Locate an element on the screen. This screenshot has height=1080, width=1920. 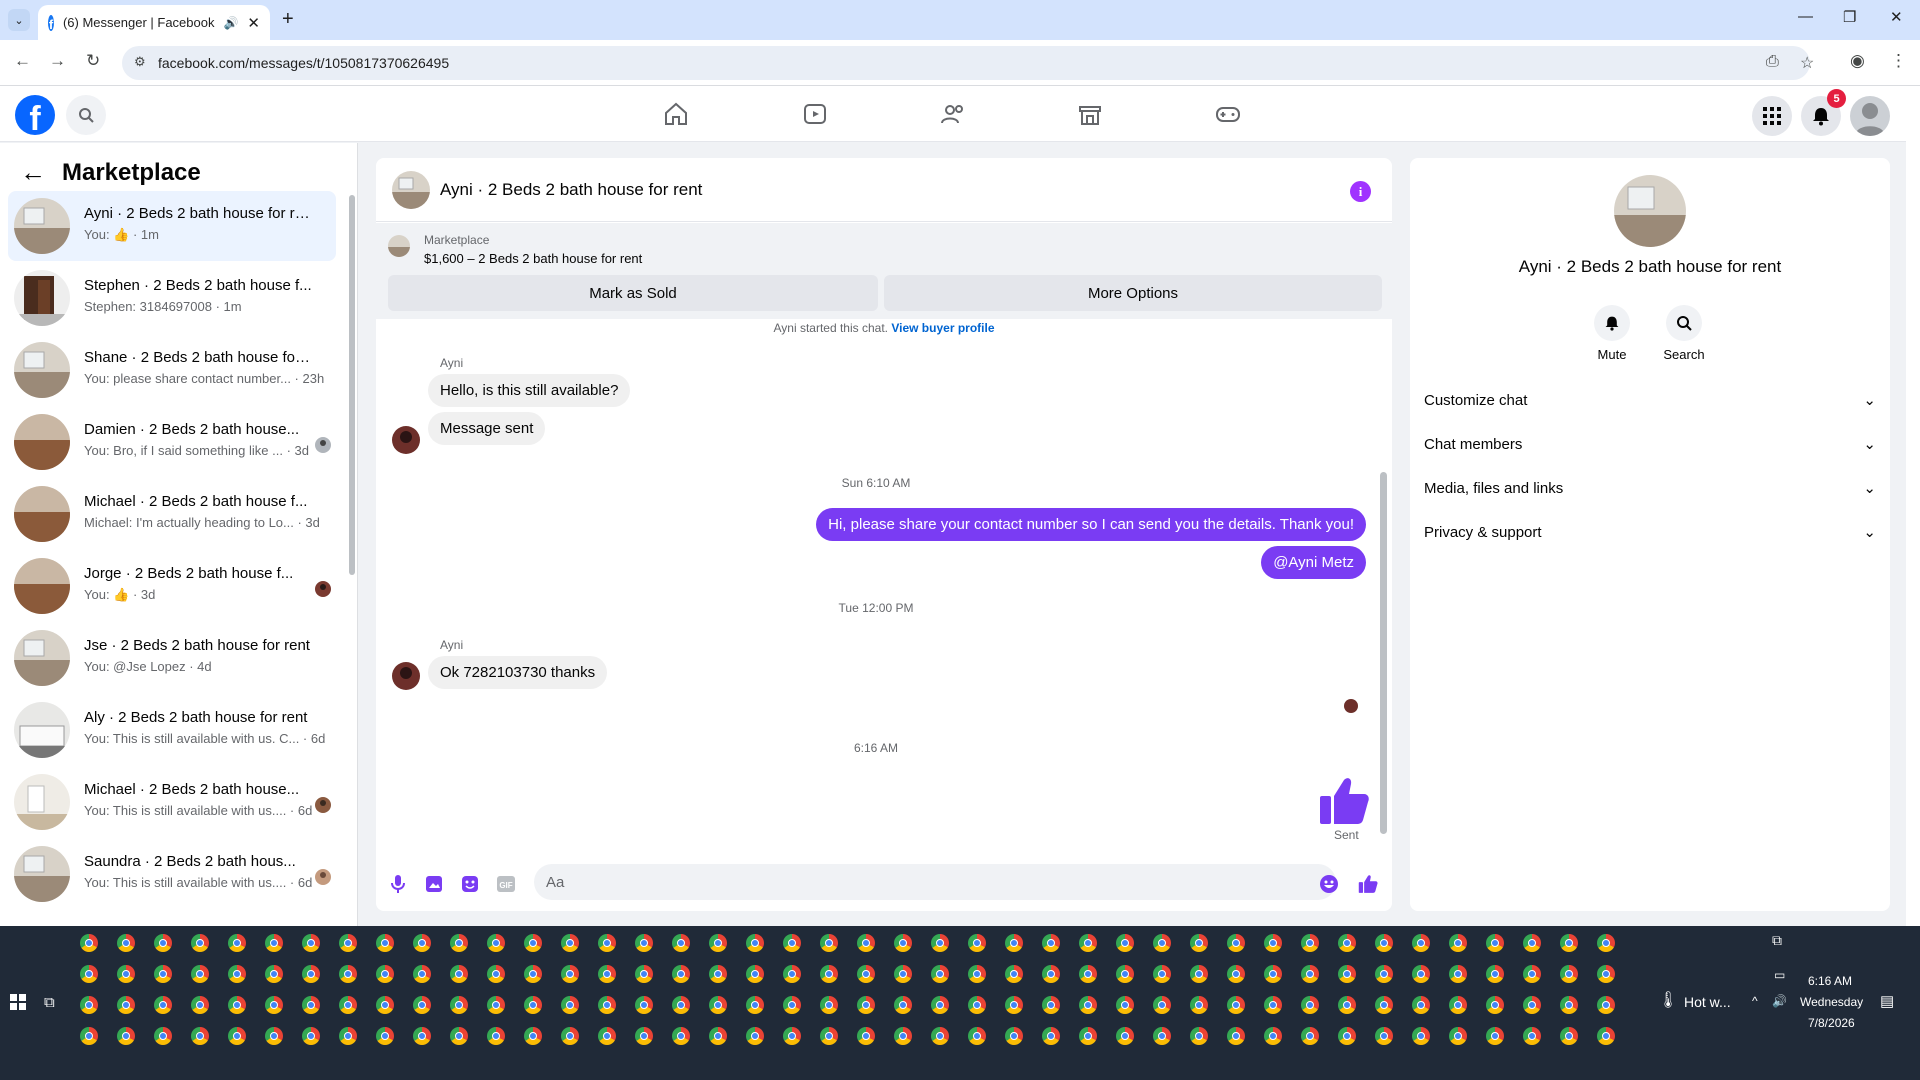
thumbs-up-sticker-icon is located at coordinates (1344, 803).